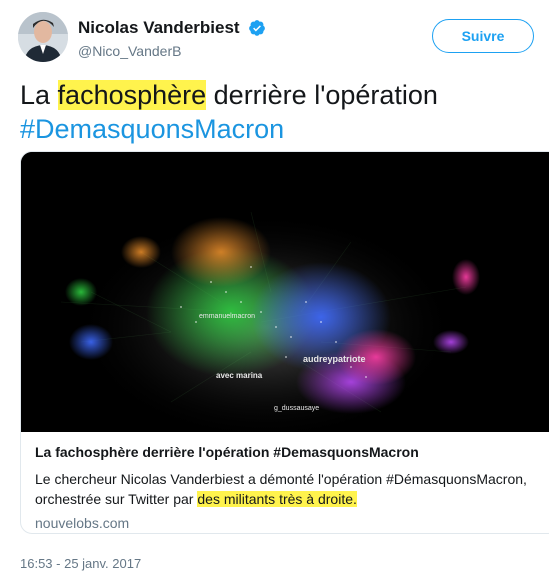 The height and width of the screenshot is (581, 549). Describe the element at coordinates (483, 36) in the screenshot. I see `follow-button: Suivre` at that location.